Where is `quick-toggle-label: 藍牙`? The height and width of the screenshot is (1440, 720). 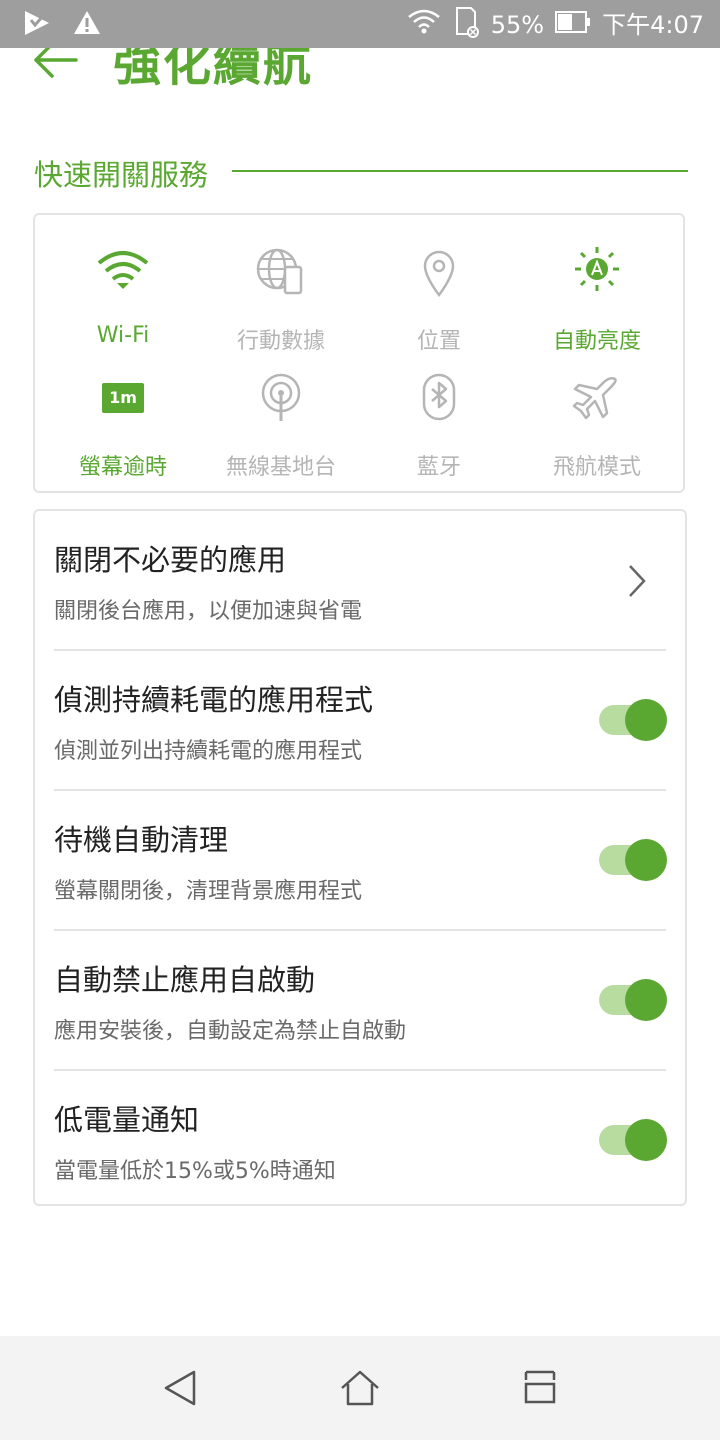 quick-toggle-label: 藍牙 is located at coordinates (438, 467).